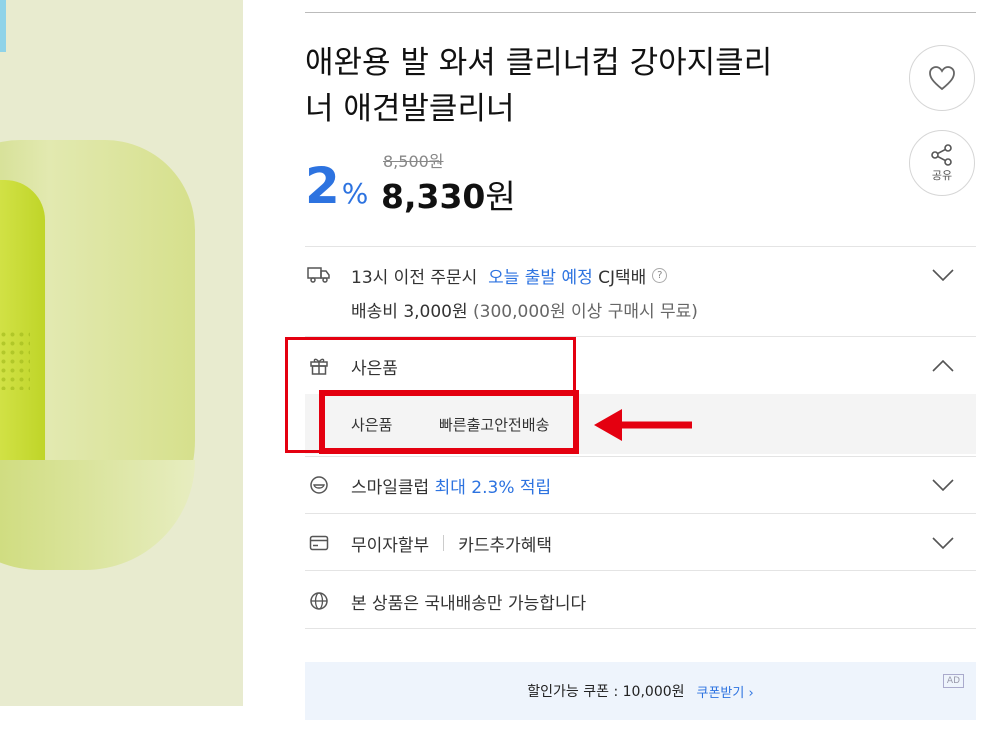  I want to click on shipping-row: 13시 이전 주문시 오늘 출발 예정 CJ택배 ?, so click(640, 275).